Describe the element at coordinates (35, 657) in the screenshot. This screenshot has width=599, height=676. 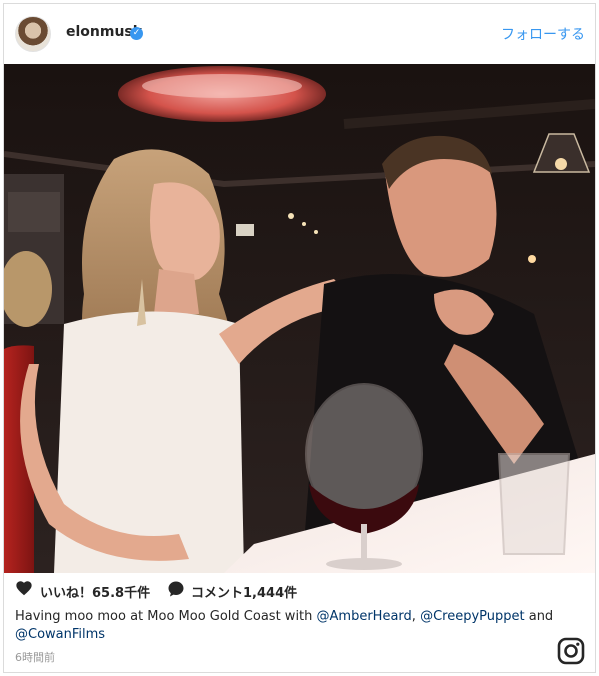
I see `post-timestamp: 6時間前` at that location.